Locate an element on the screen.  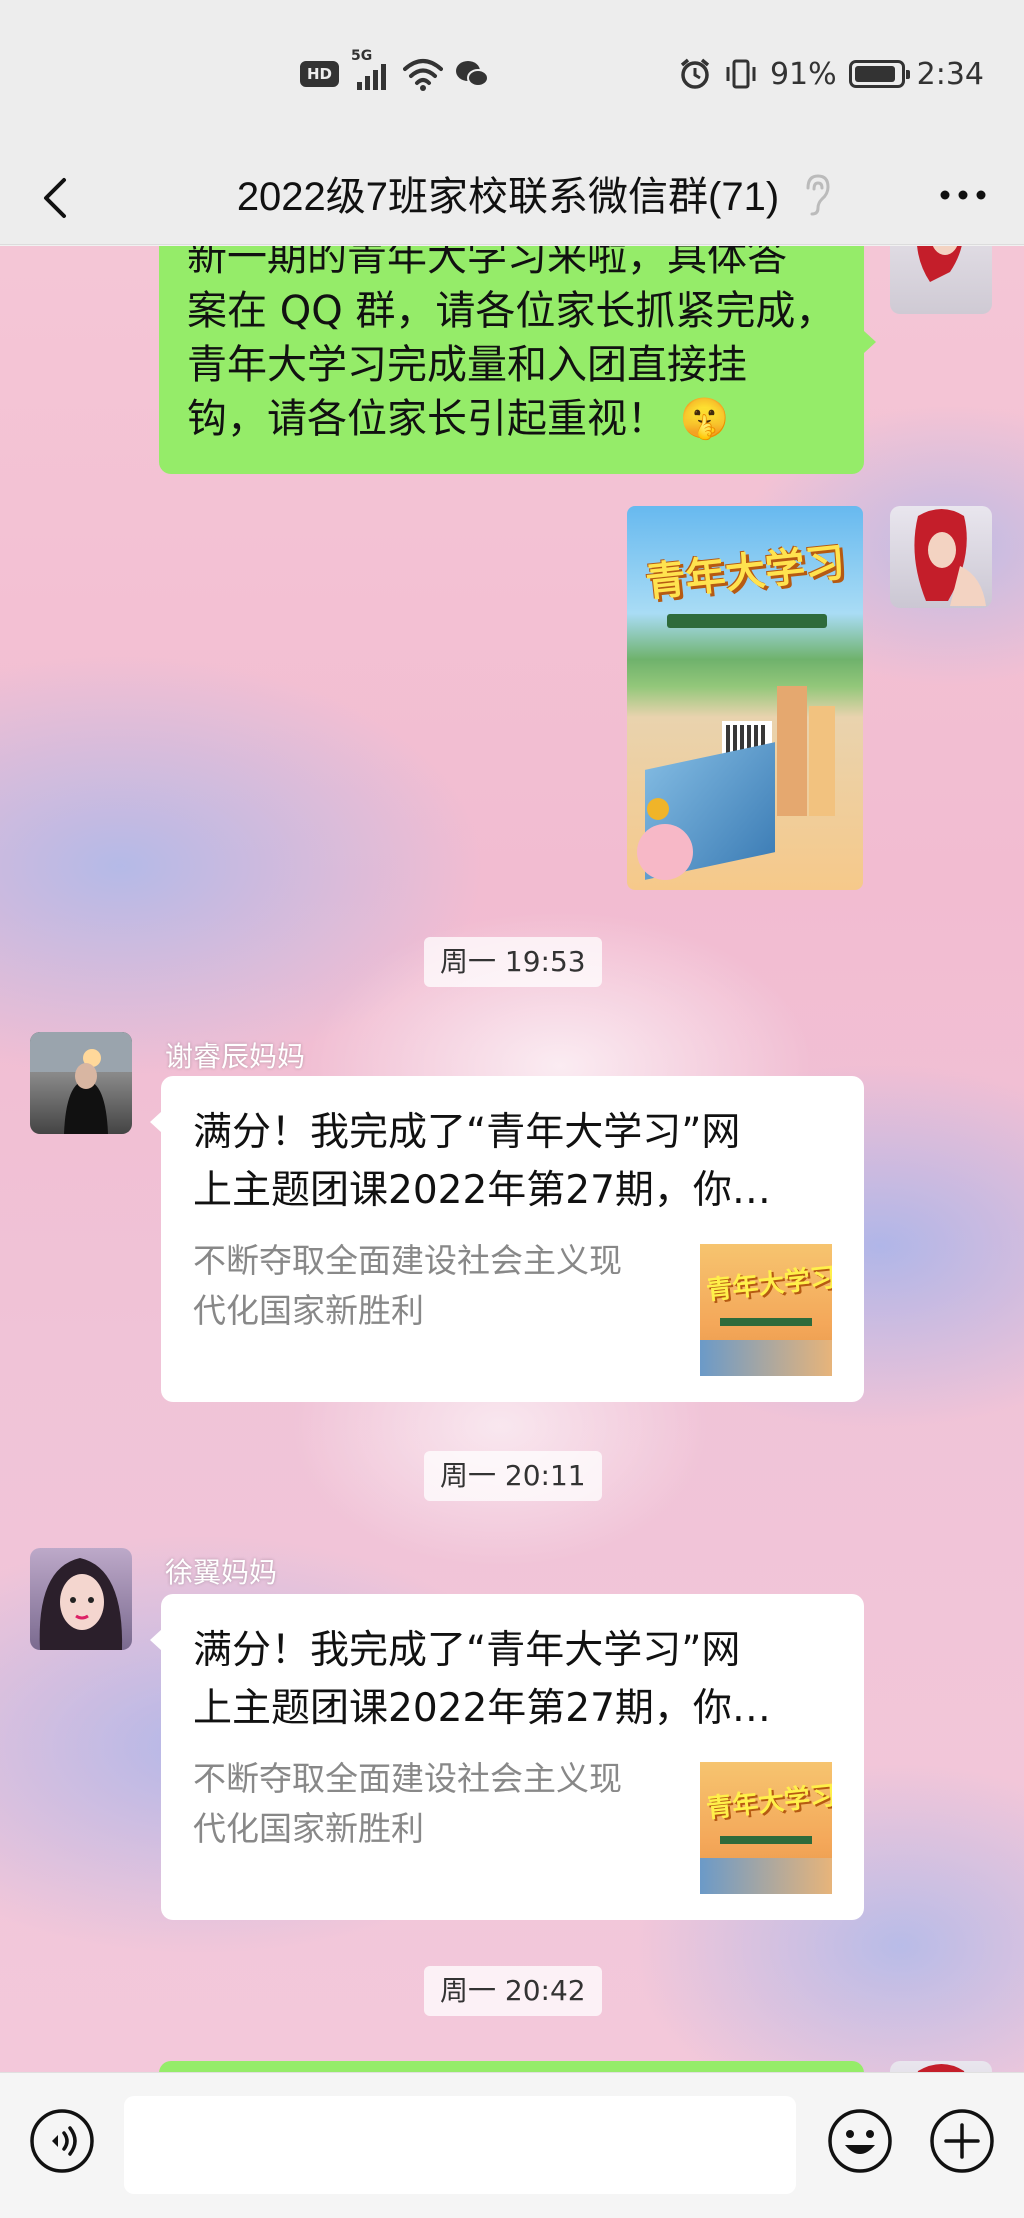
star-badge-icon is located at coordinates (658, 809).